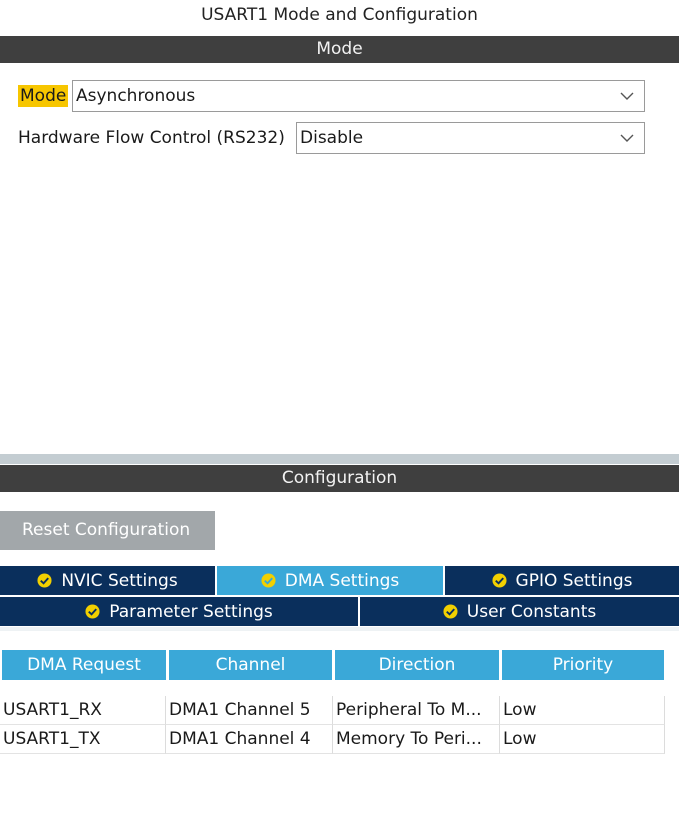 The image size is (679, 823). Describe the element at coordinates (191, 611) in the screenshot. I see `tab-label: Parameter Settings` at that location.